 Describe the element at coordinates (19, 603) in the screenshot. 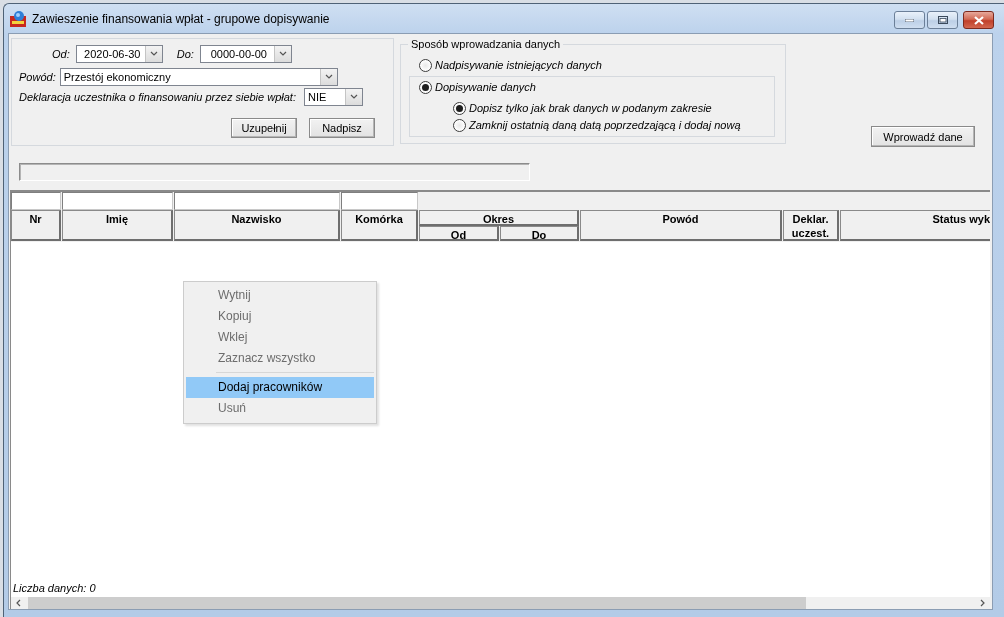

I see `chevron-left-icon` at that location.